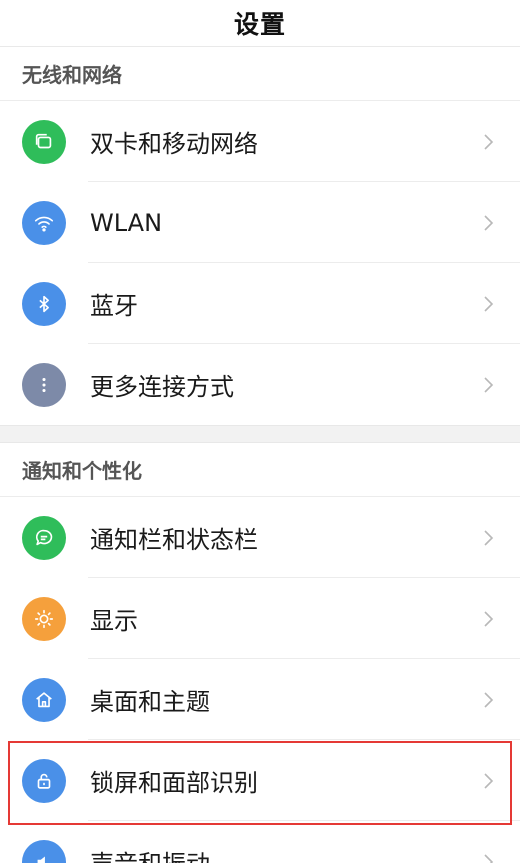  What do you see at coordinates (126, 222) in the screenshot?
I see `settings-item-label: WLAN` at bounding box center [126, 222].